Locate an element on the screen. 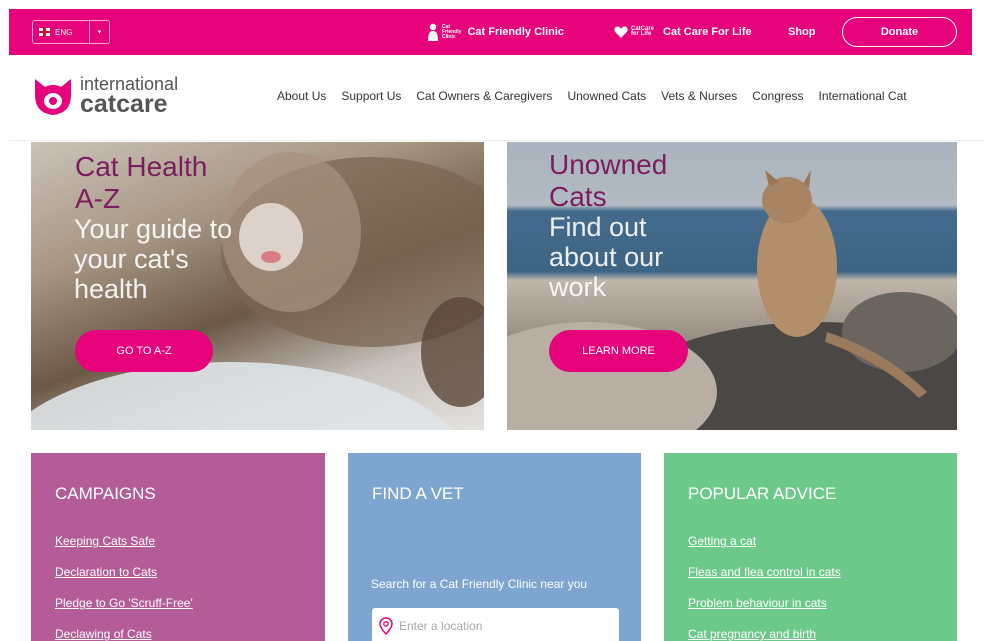 The image size is (984, 641). shop-link: Shop is located at coordinates (802, 32).